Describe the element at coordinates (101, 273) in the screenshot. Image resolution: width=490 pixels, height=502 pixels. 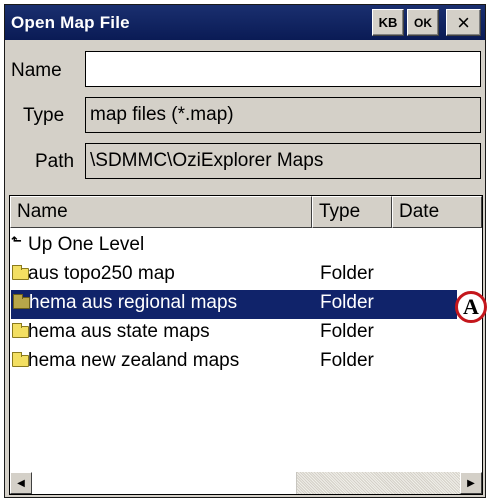
I see `list-item-name: aus topo250 map` at that location.